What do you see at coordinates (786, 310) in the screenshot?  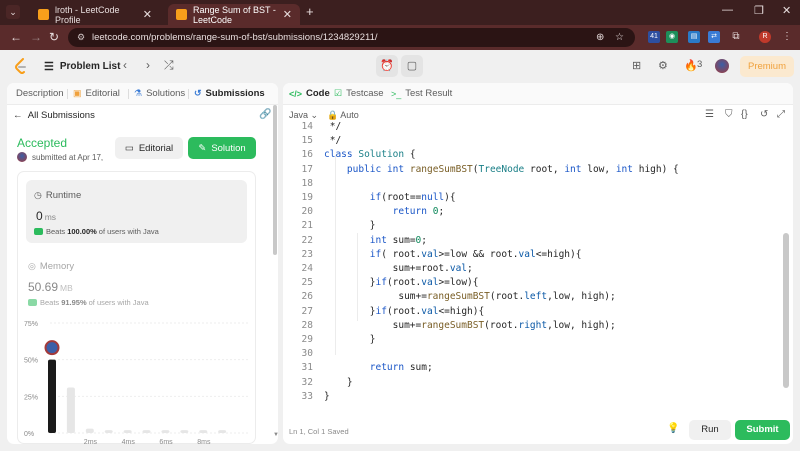 I see `editor-scrollbar` at bounding box center [786, 310].